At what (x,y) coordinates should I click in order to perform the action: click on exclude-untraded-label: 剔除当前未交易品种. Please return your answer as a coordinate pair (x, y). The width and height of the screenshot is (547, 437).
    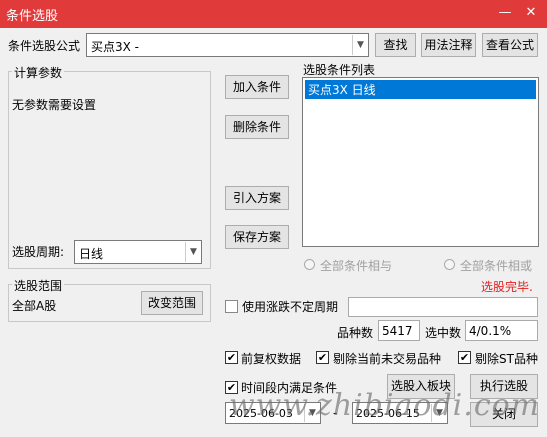
    Looking at the image, I should click on (387, 359).